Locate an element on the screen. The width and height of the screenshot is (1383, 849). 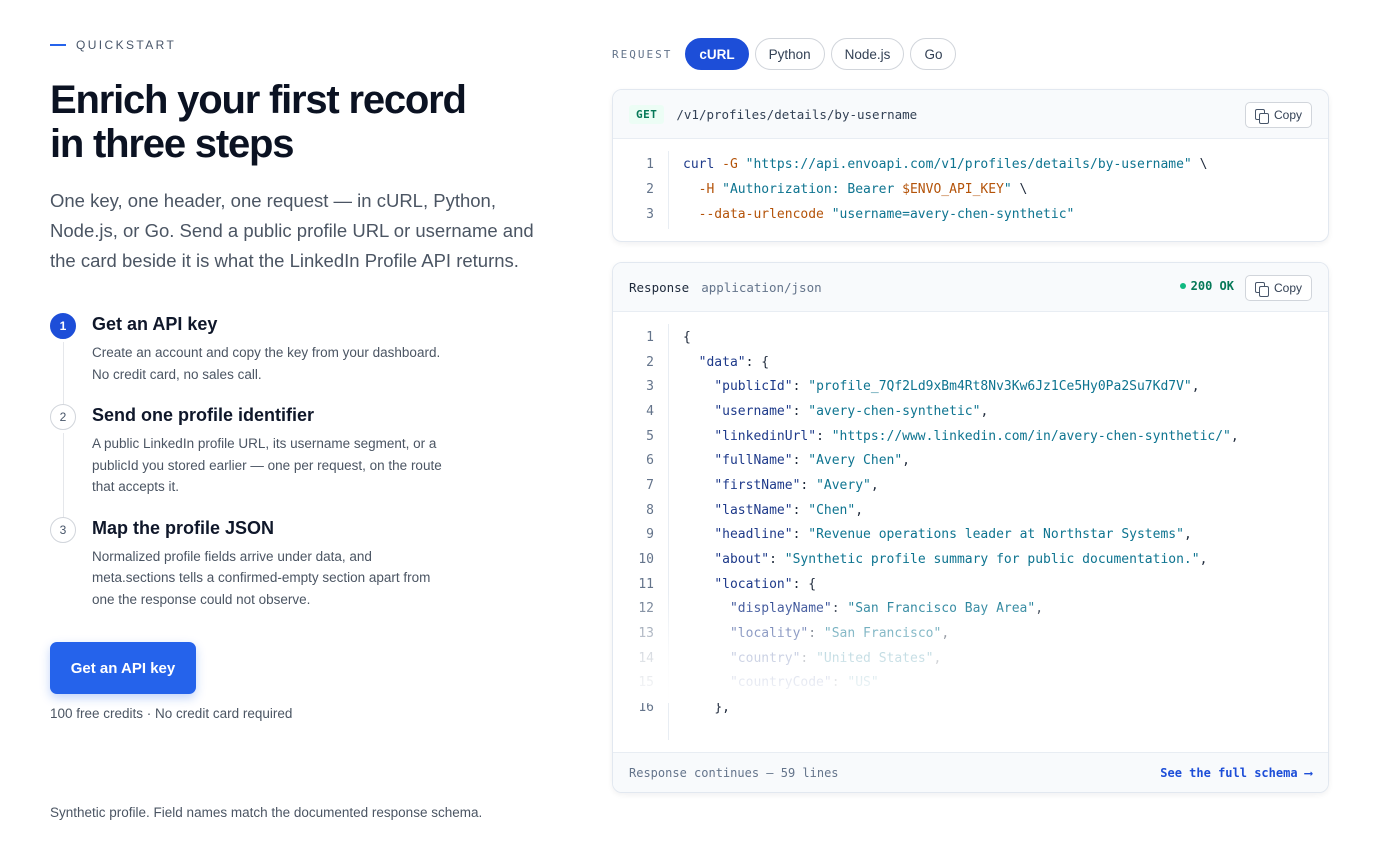
content-type: application/json is located at coordinates (761, 287).